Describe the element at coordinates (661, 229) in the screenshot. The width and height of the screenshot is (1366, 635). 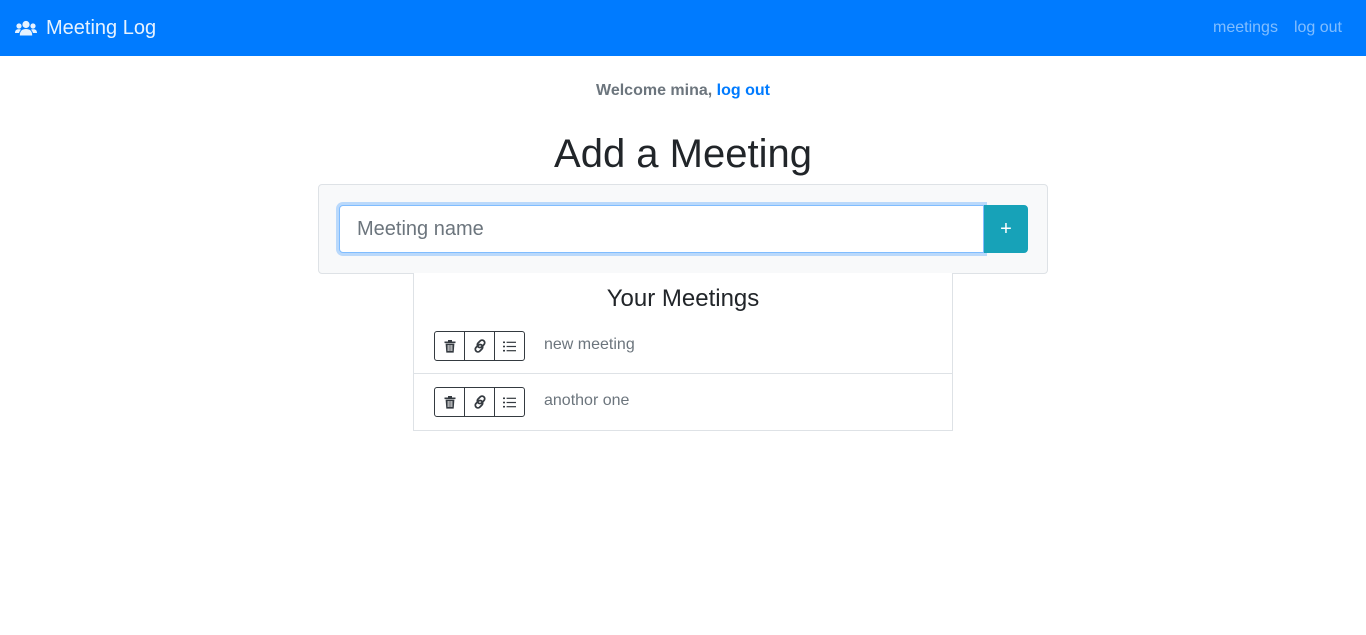
I see `meeting-name-input` at that location.